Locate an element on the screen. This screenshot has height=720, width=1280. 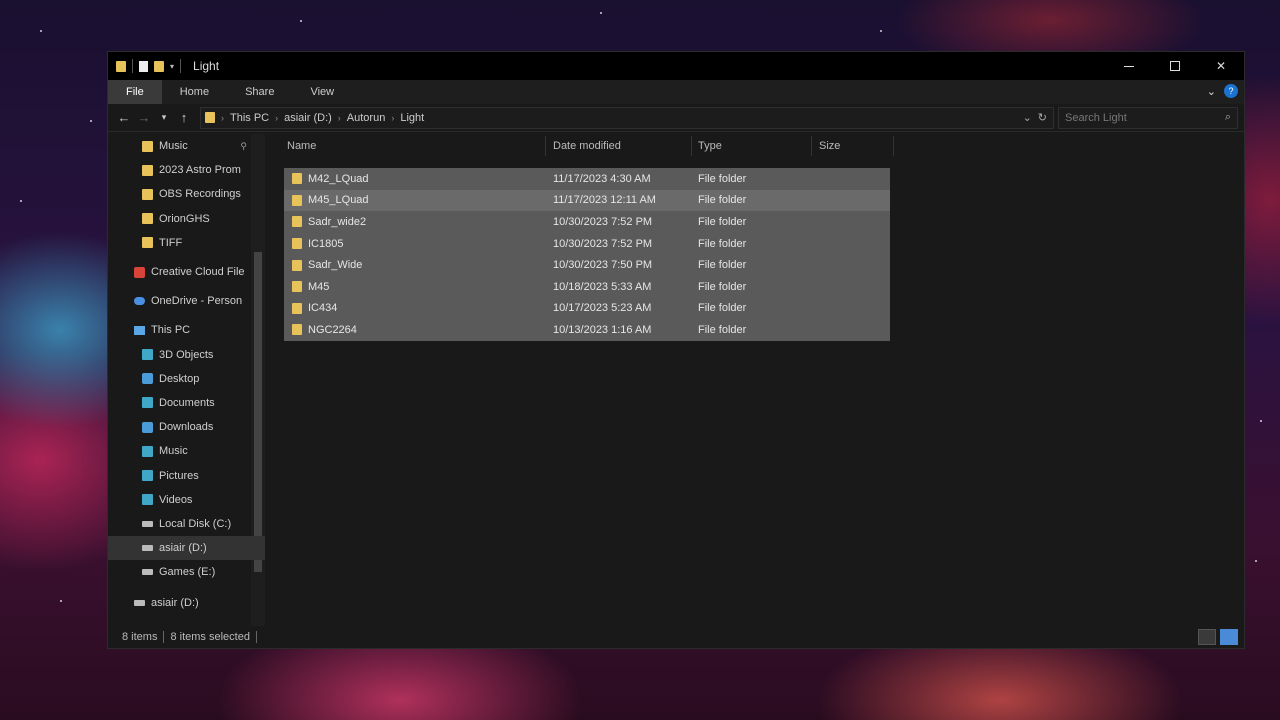
divider is located at coordinates (164, 637).